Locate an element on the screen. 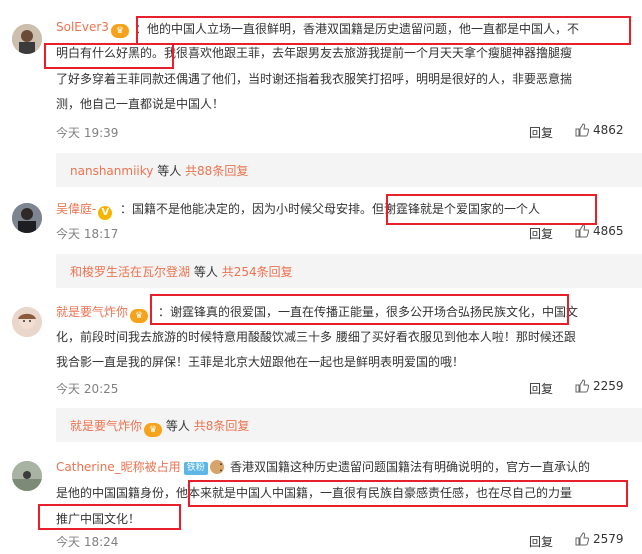 This screenshot has width=642, height=554. like-count: 4865 is located at coordinates (608, 231).